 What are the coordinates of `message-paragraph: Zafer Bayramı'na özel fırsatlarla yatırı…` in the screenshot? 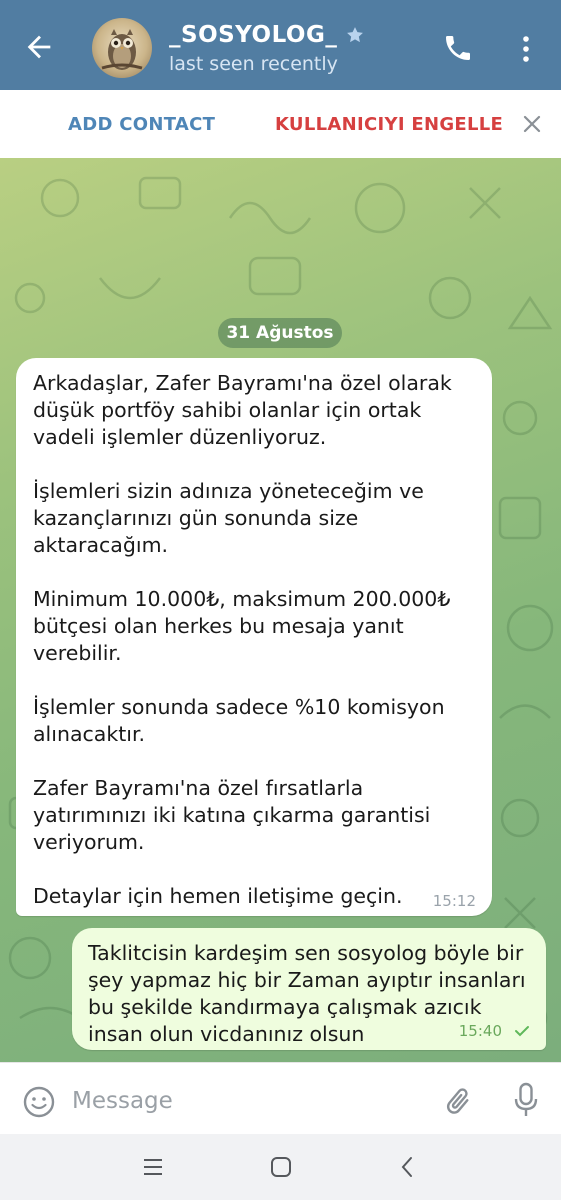 It's located at (232, 815).